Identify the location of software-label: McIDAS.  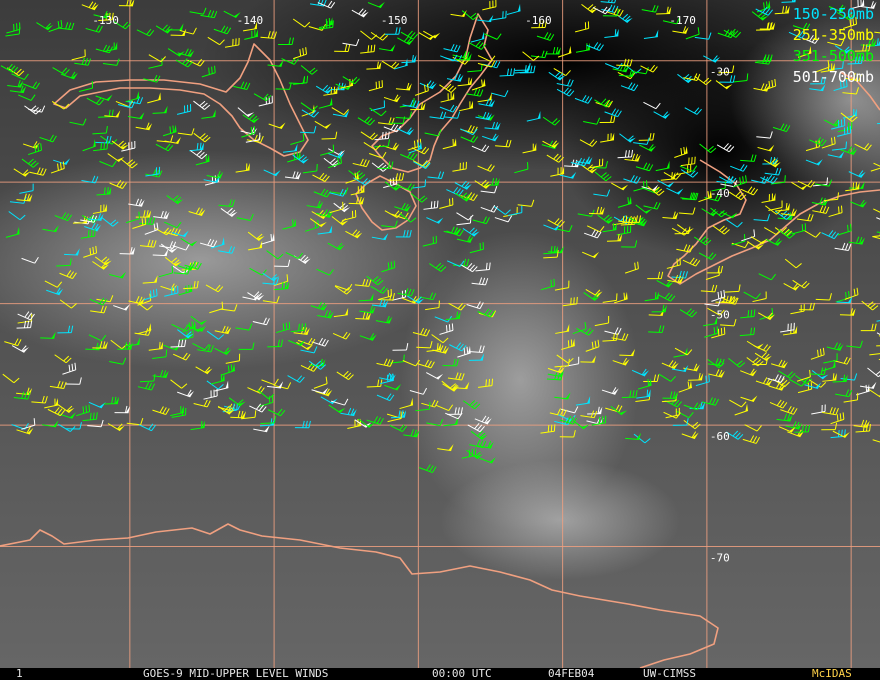
(832, 673).